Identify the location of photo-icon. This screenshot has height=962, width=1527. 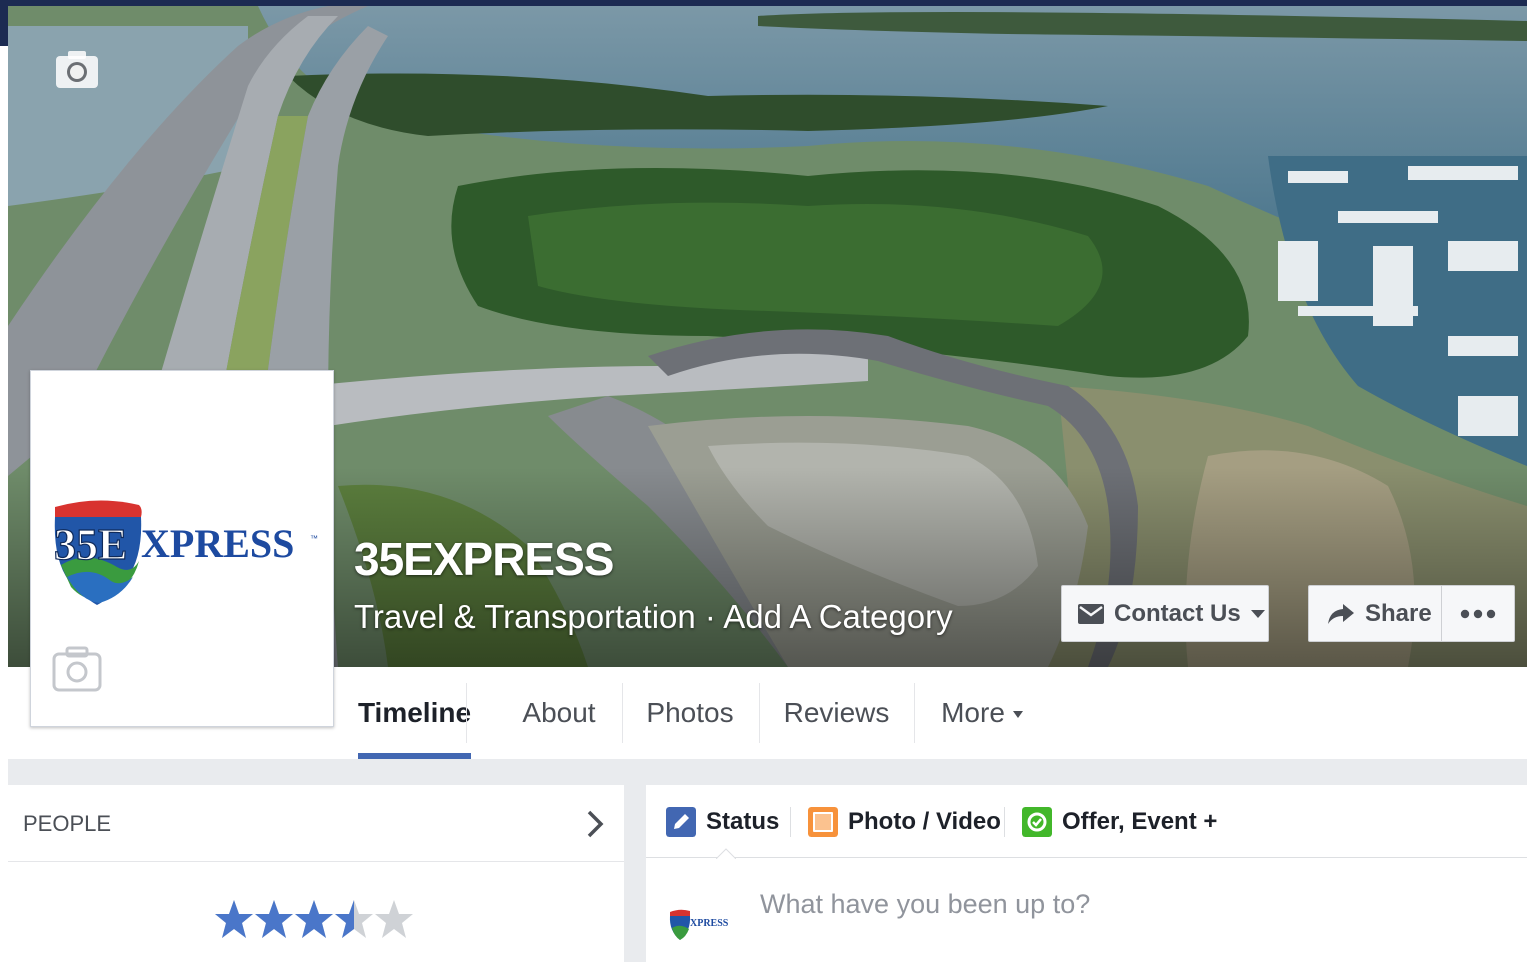
(823, 821).